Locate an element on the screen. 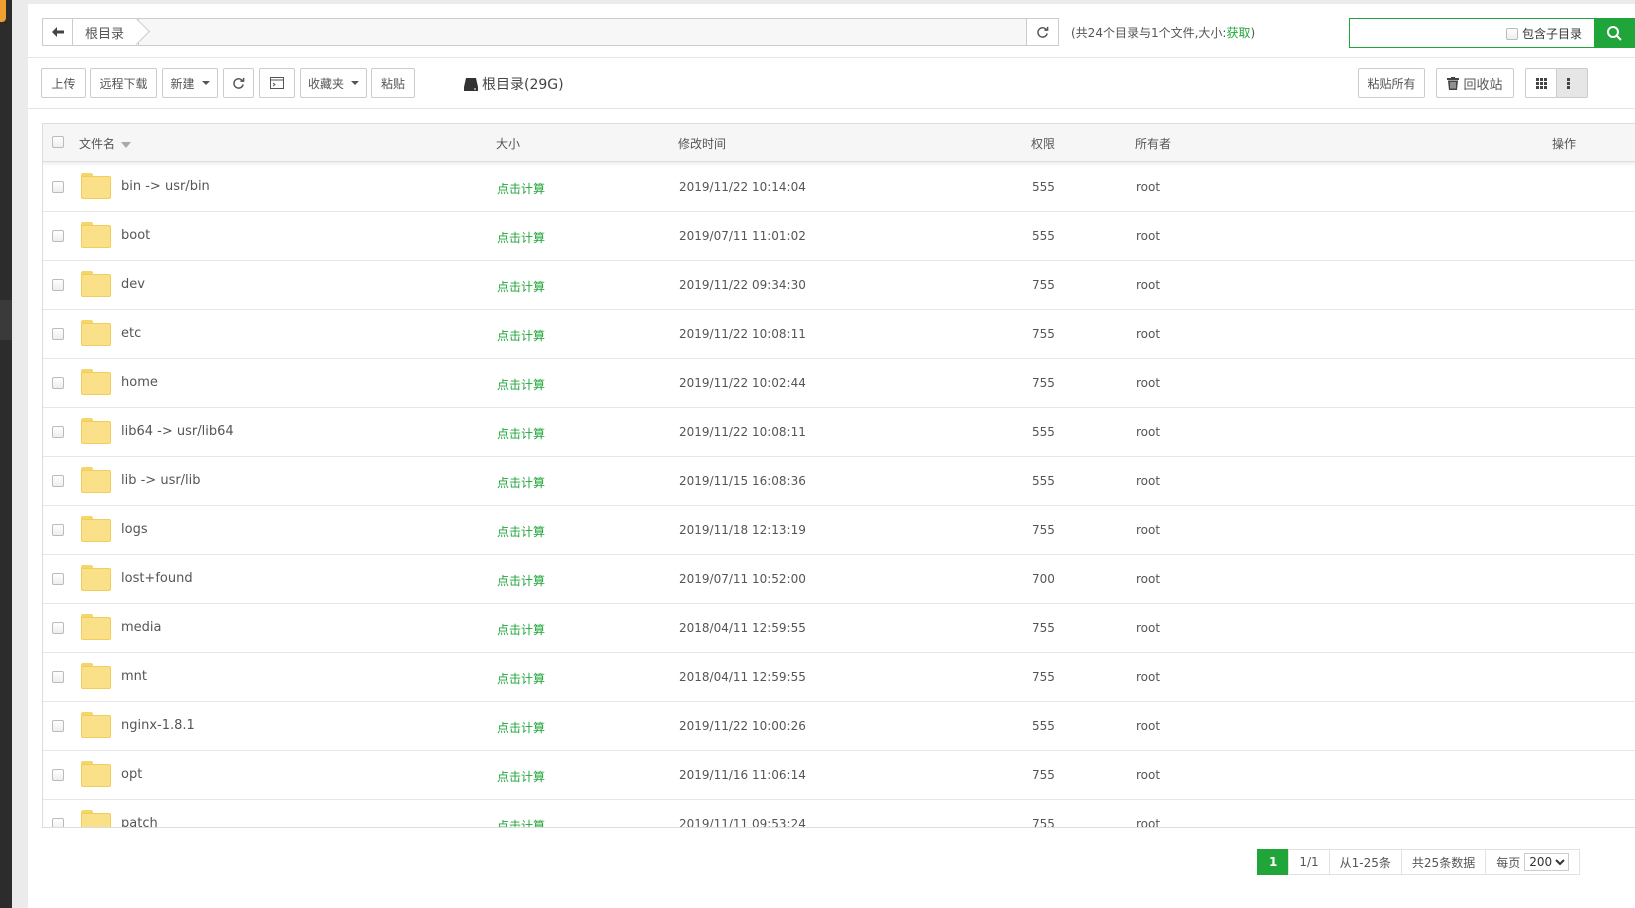 Image resolution: width=1635 pixels, height=908 pixels. table-row: patch 点击计算 2019/11/11 09:53:24 755 root is located at coordinates (839, 813).